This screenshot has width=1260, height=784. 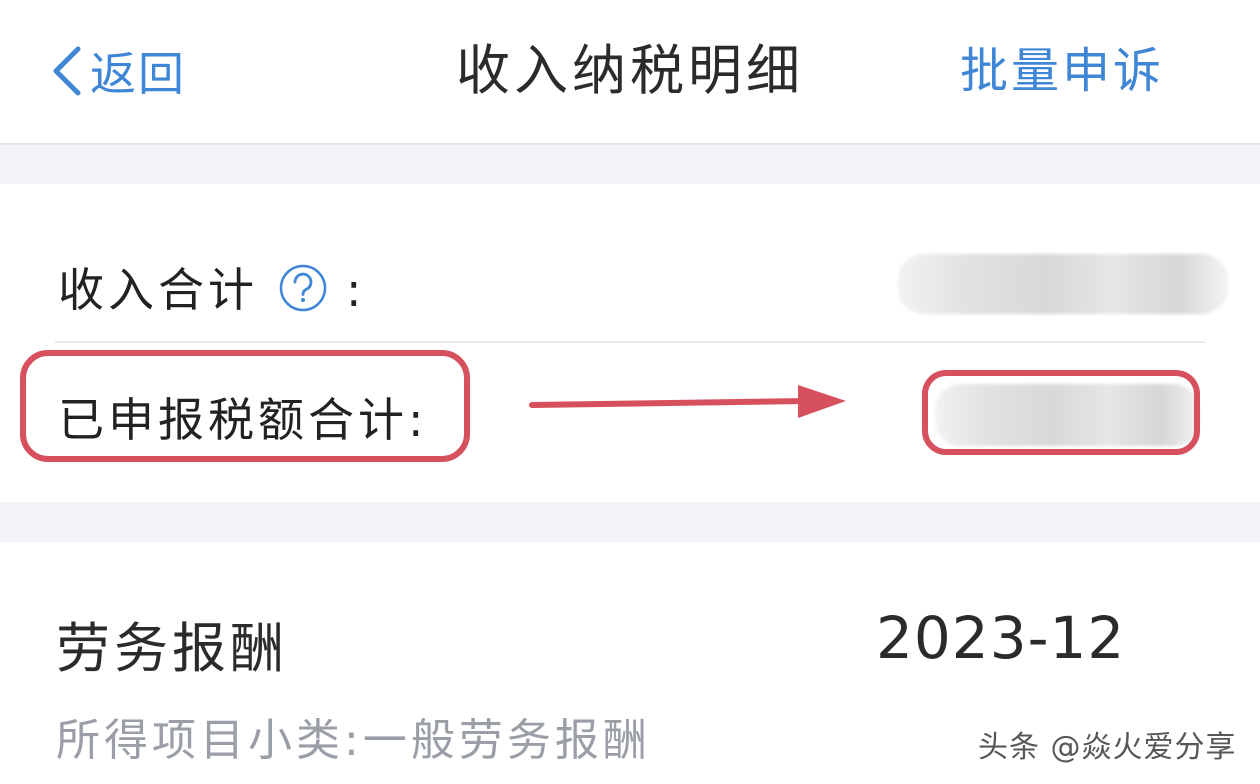 I want to click on batch-appeal-button: 批量申诉, so click(x=1062, y=71).